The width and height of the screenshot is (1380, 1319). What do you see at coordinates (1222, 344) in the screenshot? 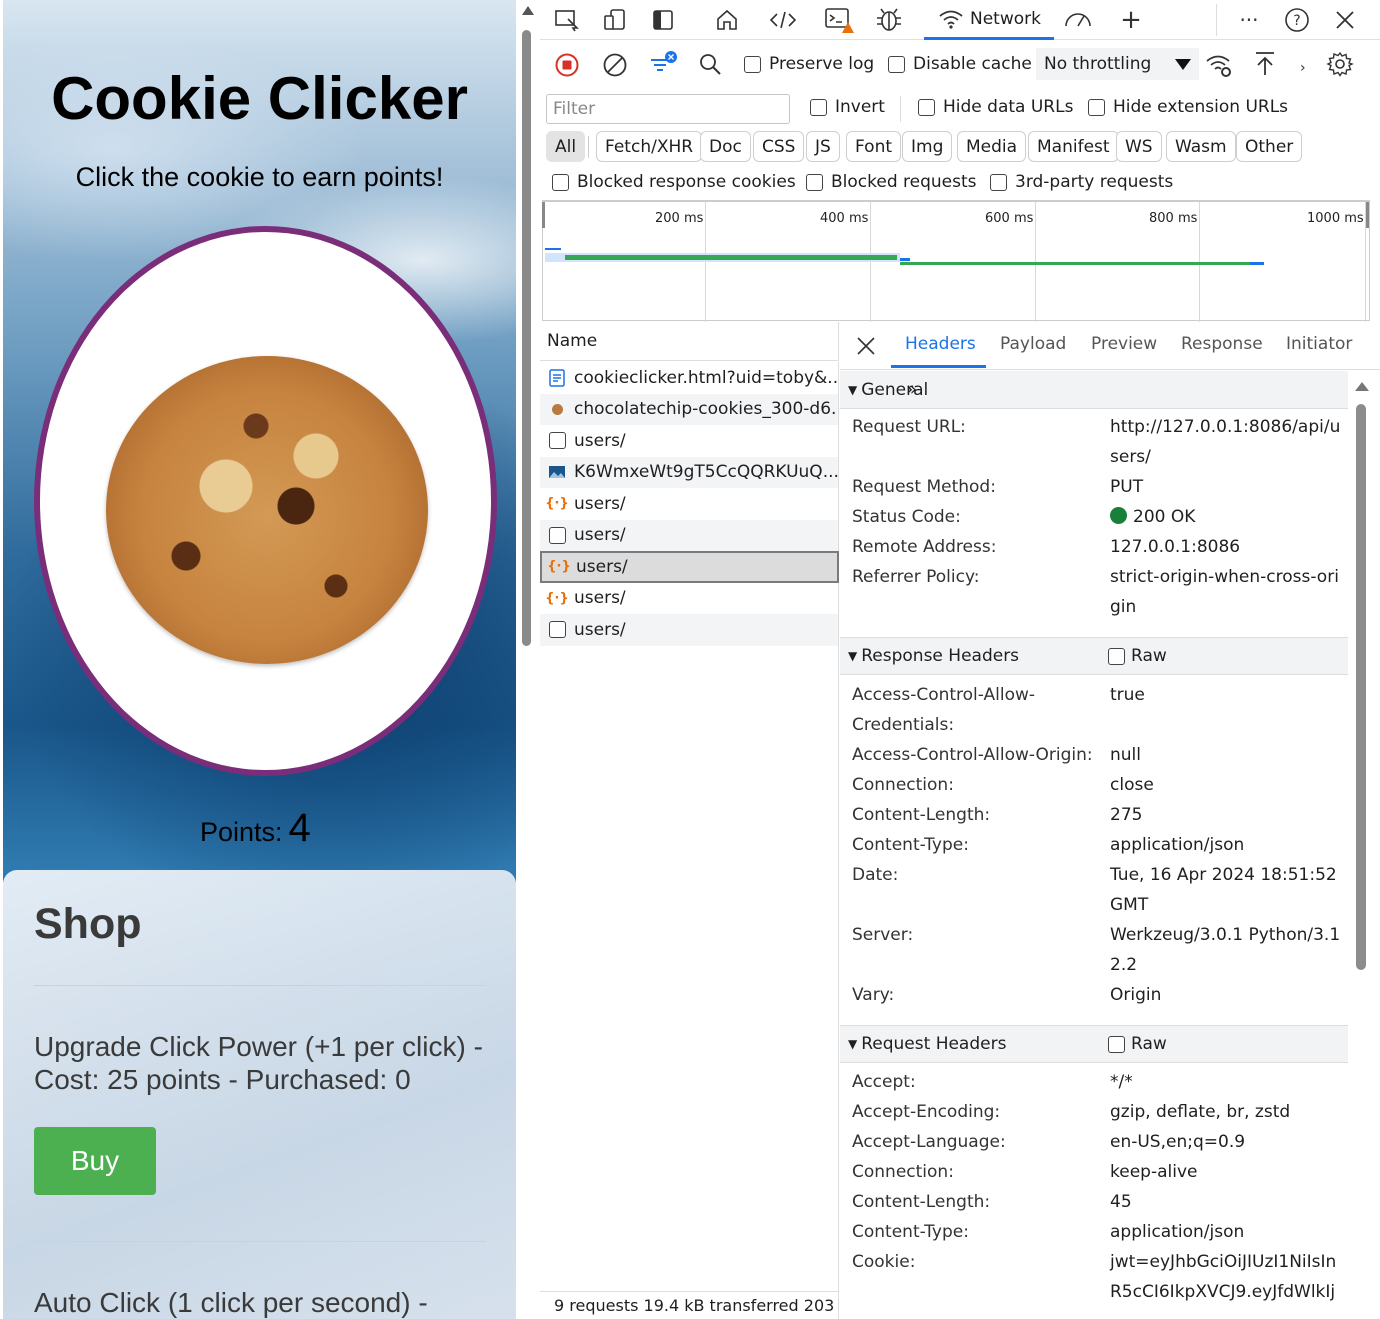
I see `tab-response: Response` at bounding box center [1222, 344].